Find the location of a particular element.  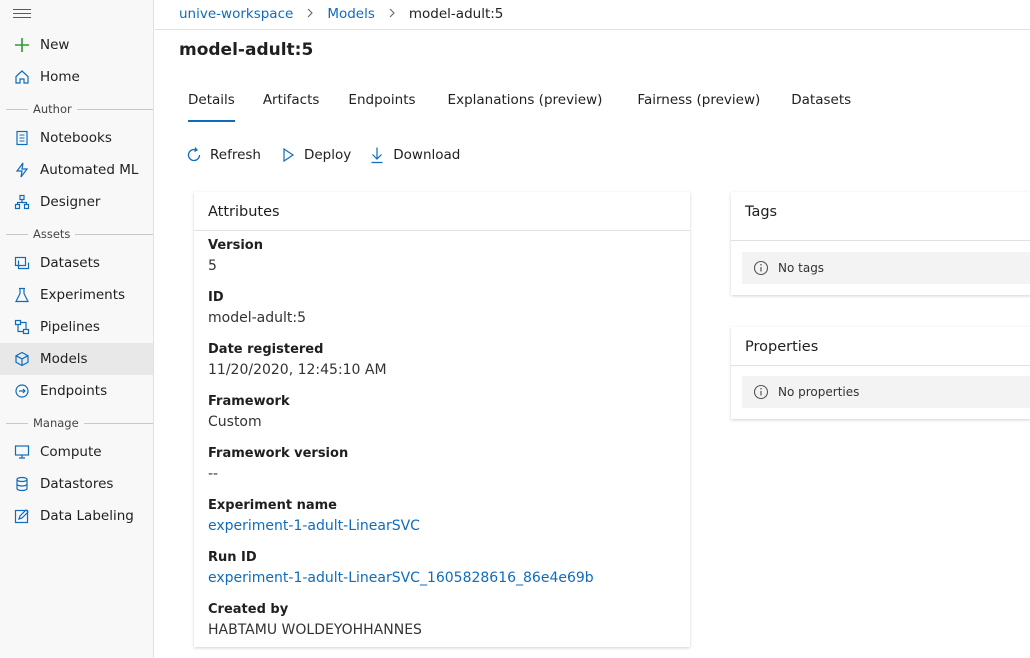

attribute-label: Framework is located at coordinates (249, 401).